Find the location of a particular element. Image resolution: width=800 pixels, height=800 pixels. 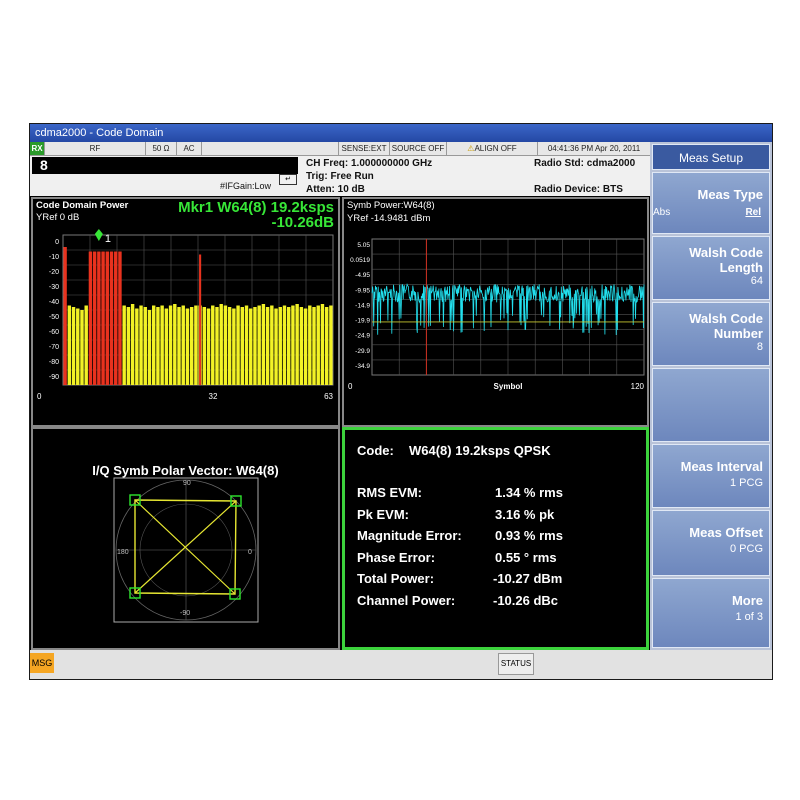

result-value: 3.16 % pk is located at coordinates (525, 514).